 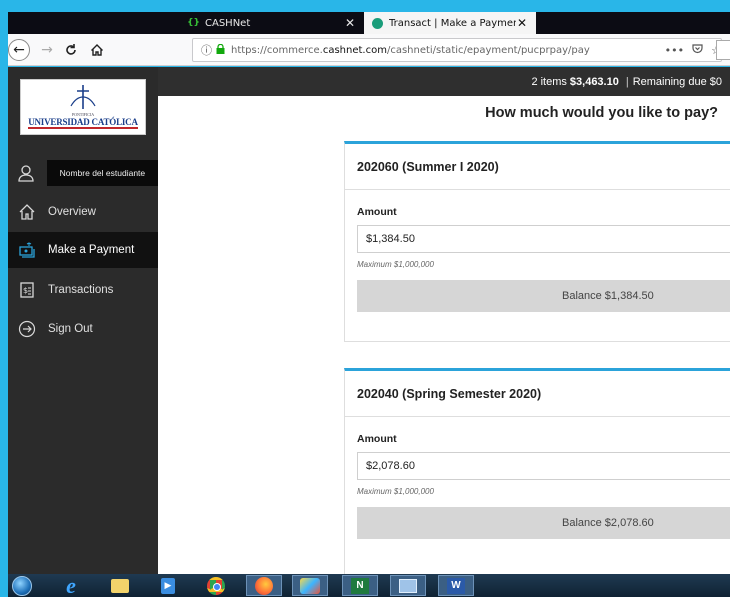 What do you see at coordinates (594, 81) in the screenshot?
I see `cart-total: $3,463.10` at bounding box center [594, 81].